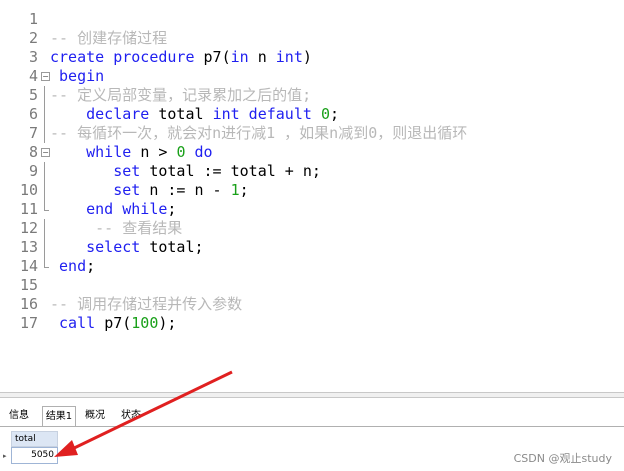 The height and width of the screenshot is (471, 624). What do you see at coordinates (33, 57) in the screenshot?
I see `line-number: 3` at bounding box center [33, 57].